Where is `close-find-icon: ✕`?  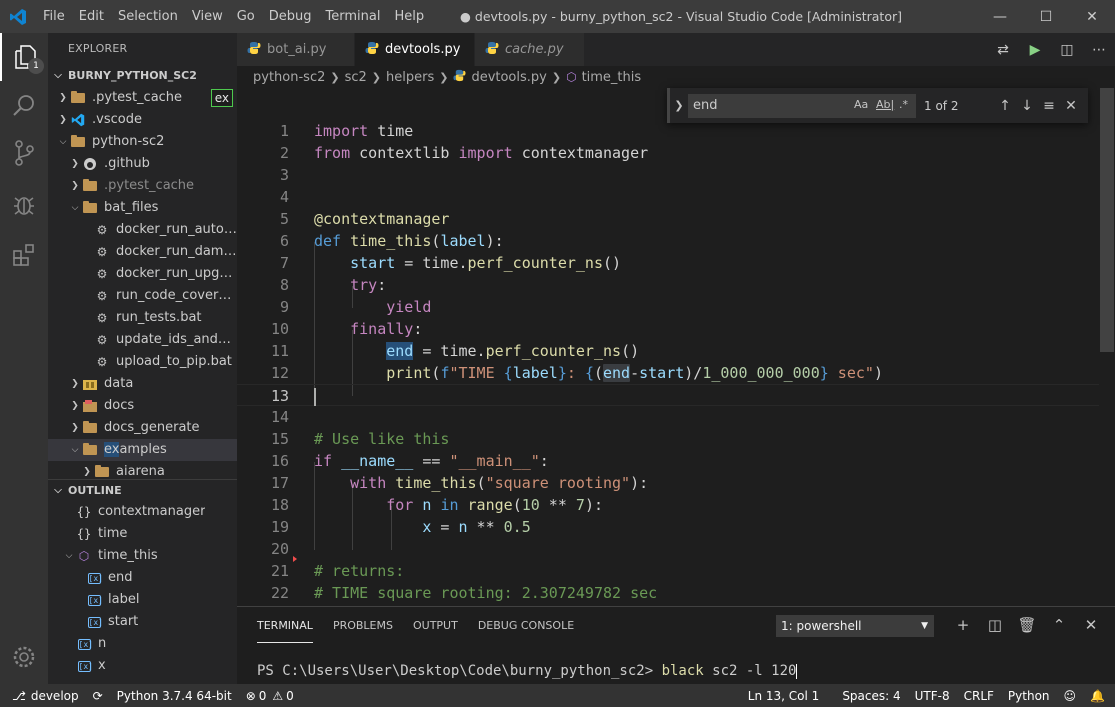
close-find-icon: ✕ is located at coordinates (1071, 106).